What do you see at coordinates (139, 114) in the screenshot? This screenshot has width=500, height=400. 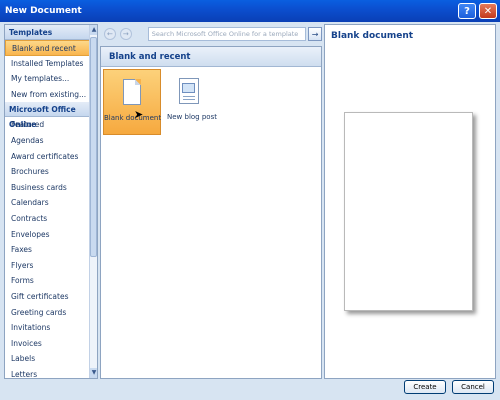 I see `mouse-cursor-icon: ➤` at bounding box center [139, 114].